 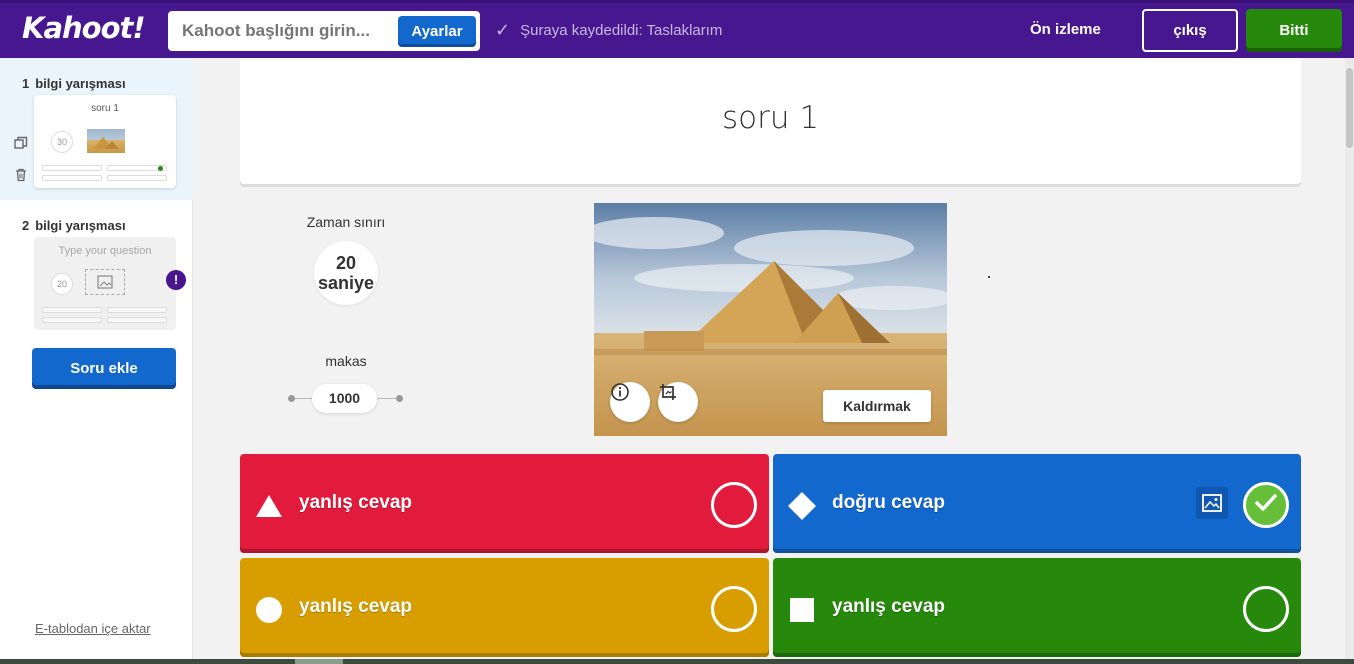 What do you see at coordinates (888, 503) in the screenshot?
I see `answer-text: doğru cevap` at bounding box center [888, 503].